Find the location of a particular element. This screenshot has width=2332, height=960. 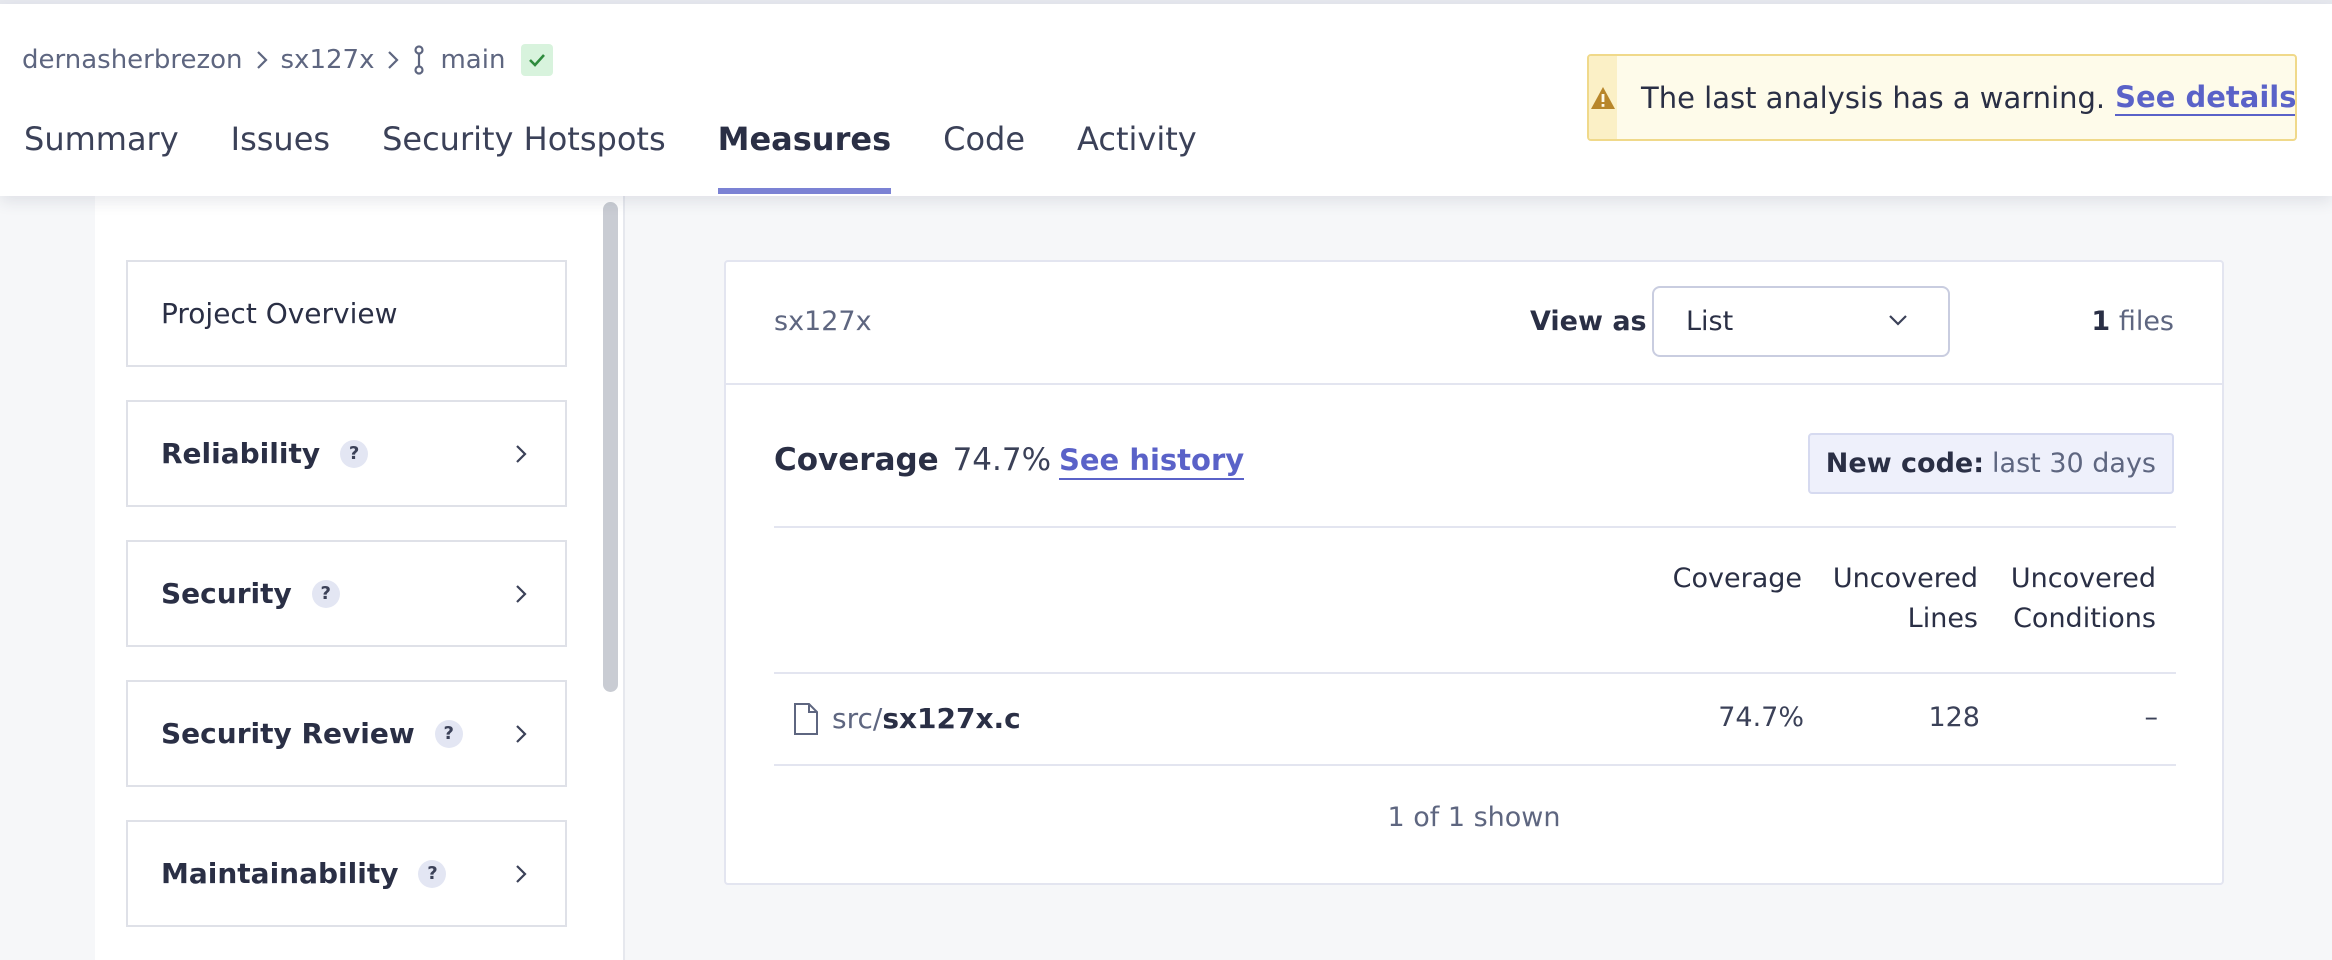

column-header-uncovered-conditions: Uncovered Conditions is located at coordinates (2083, 599).